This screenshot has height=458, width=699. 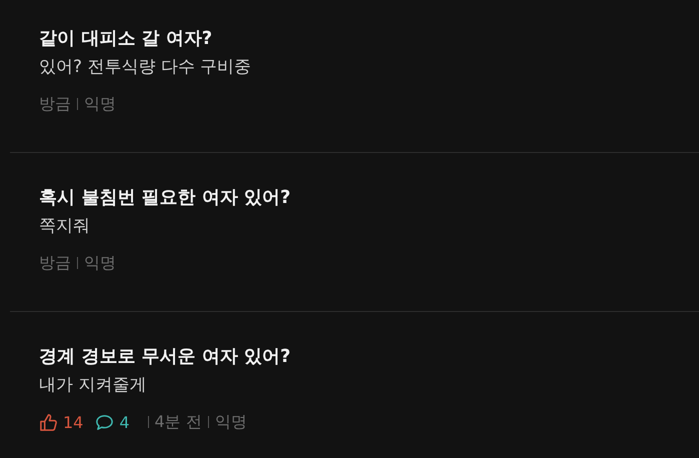 I want to click on thumbs-up-icon, so click(x=48, y=422).